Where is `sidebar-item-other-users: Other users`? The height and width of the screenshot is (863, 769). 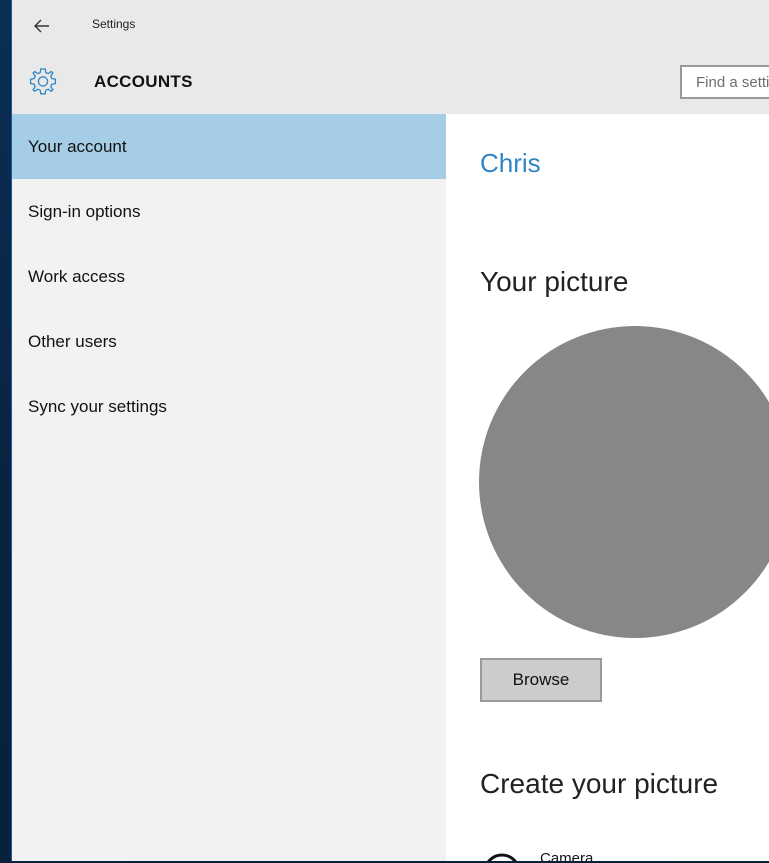
sidebar-item-other-users: Other users is located at coordinates (229, 341).